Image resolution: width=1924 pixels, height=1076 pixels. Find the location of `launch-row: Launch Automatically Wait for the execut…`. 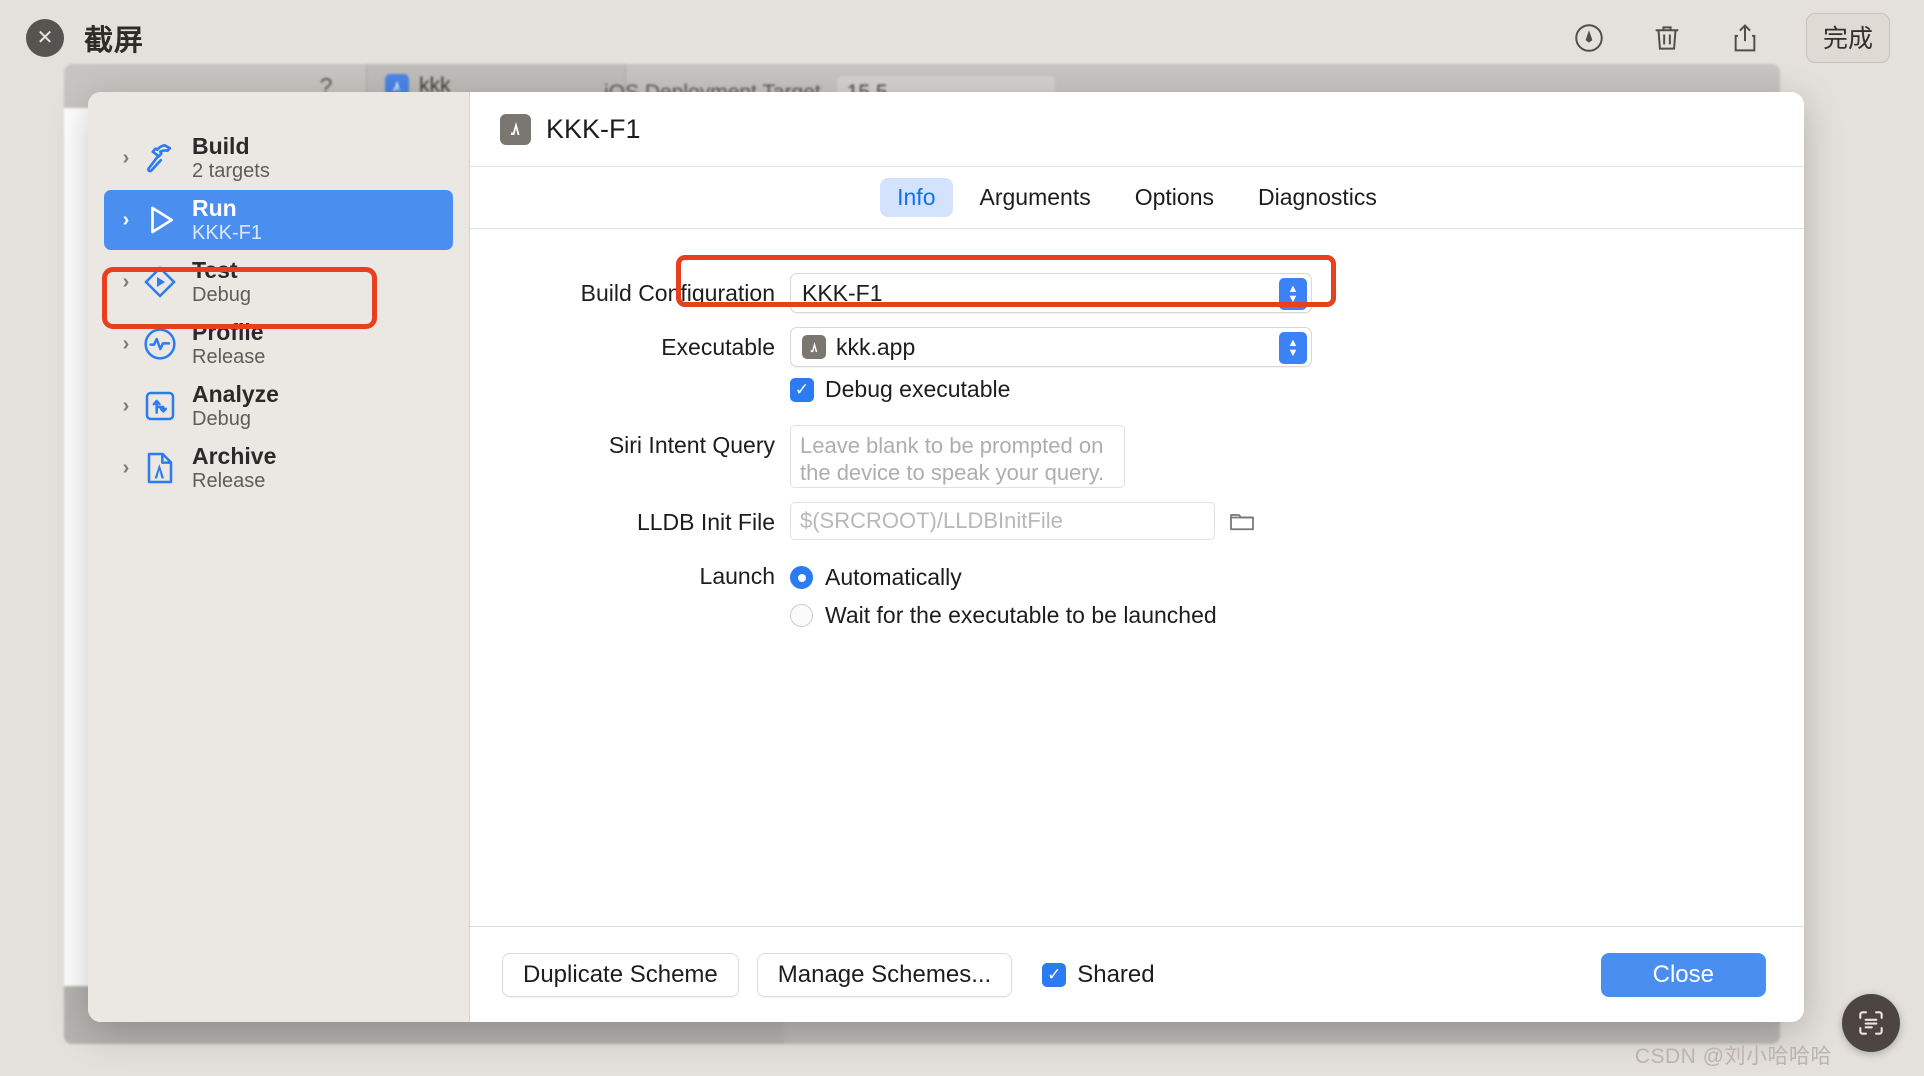

launch-row: Launch Automatically Wait for the execut… is located at coordinates (1137, 598).